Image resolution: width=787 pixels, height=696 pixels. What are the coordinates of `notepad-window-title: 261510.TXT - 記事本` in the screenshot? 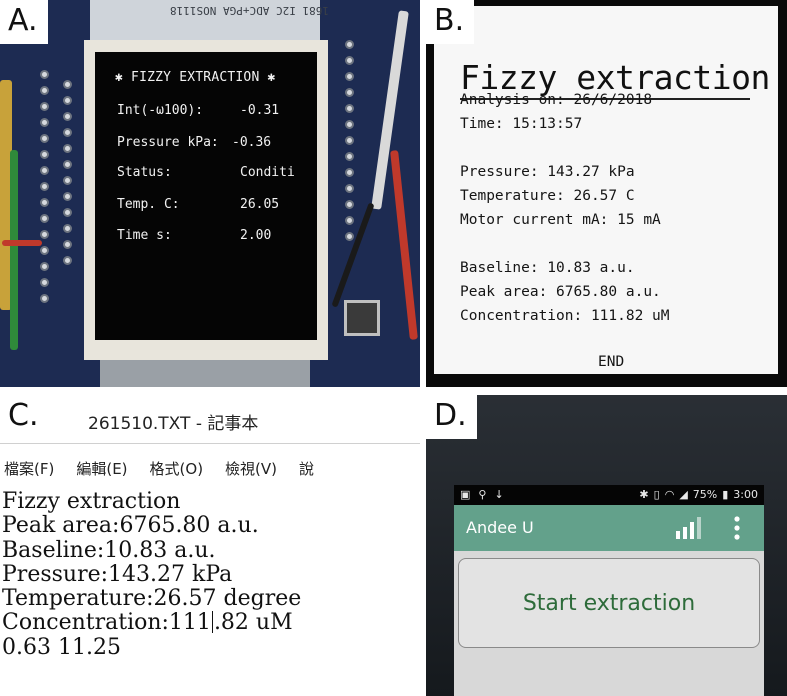 It's located at (173, 424).